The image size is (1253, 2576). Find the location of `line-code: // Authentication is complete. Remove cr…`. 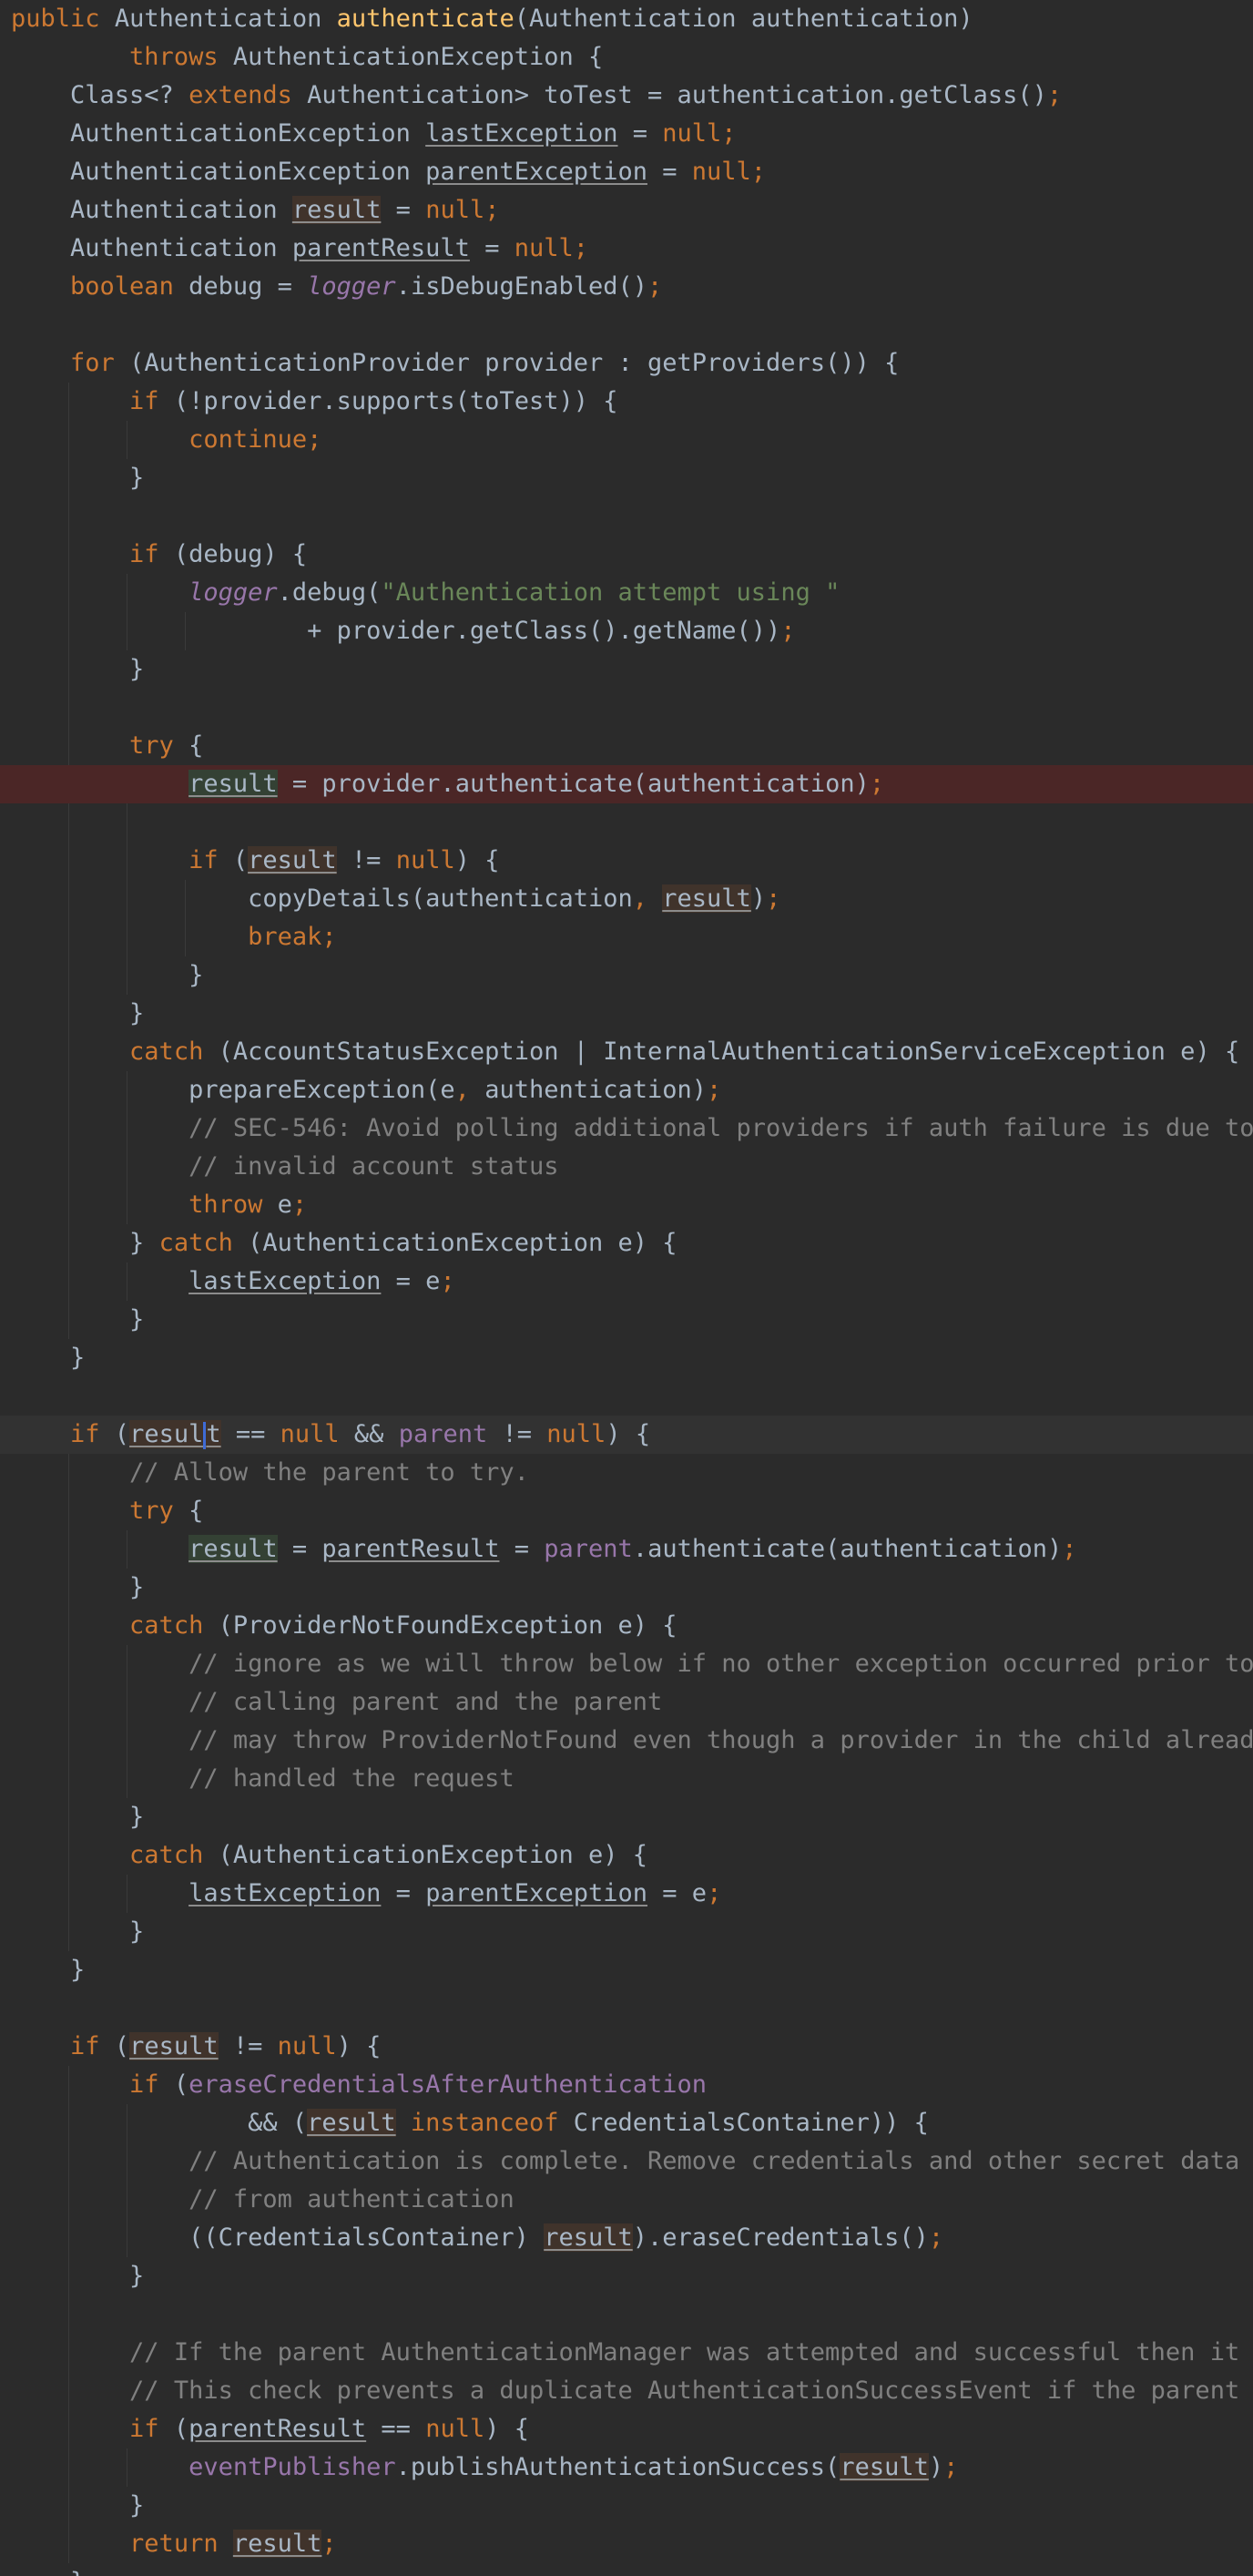

line-code: // Authentication is complete. Remove cr… is located at coordinates (714, 2161).